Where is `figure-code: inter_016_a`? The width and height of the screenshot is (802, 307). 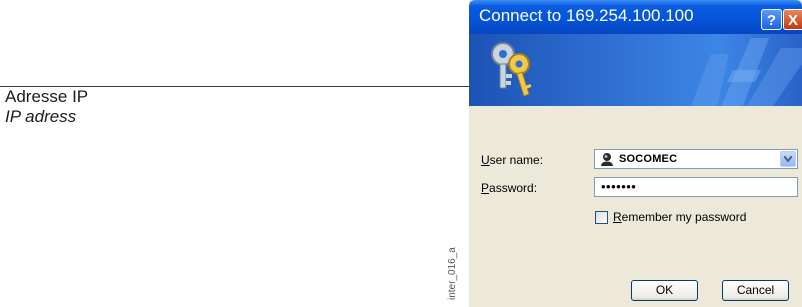
figure-code: inter_016_a is located at coordinates (452, 273).